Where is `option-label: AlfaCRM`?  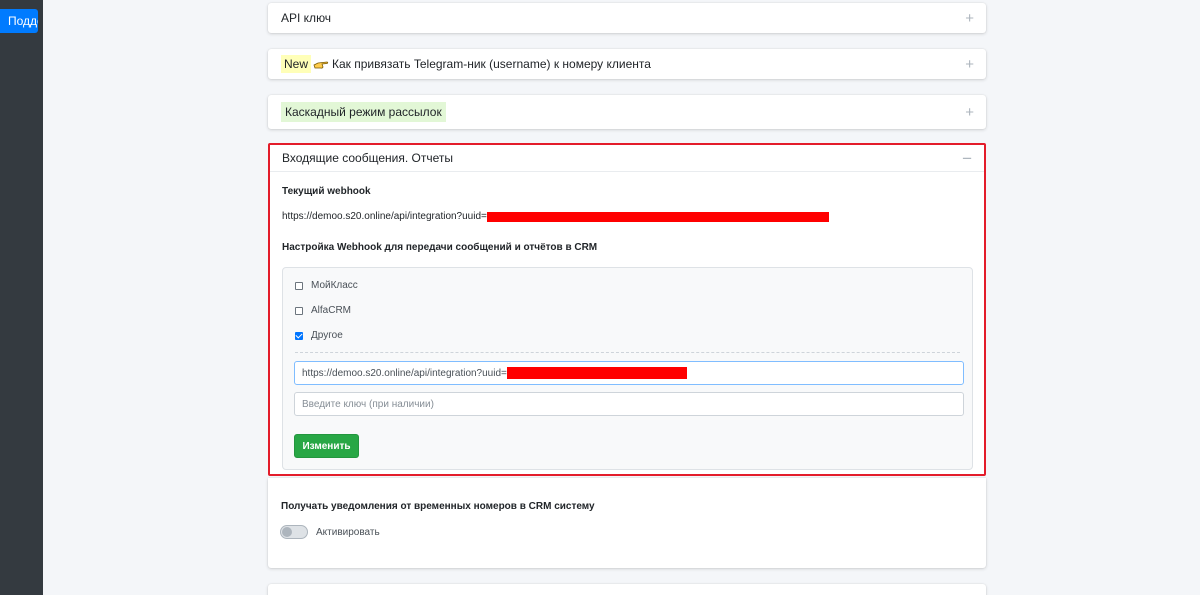
option-label: AlfaCRM is located at coordinates (331, 310).